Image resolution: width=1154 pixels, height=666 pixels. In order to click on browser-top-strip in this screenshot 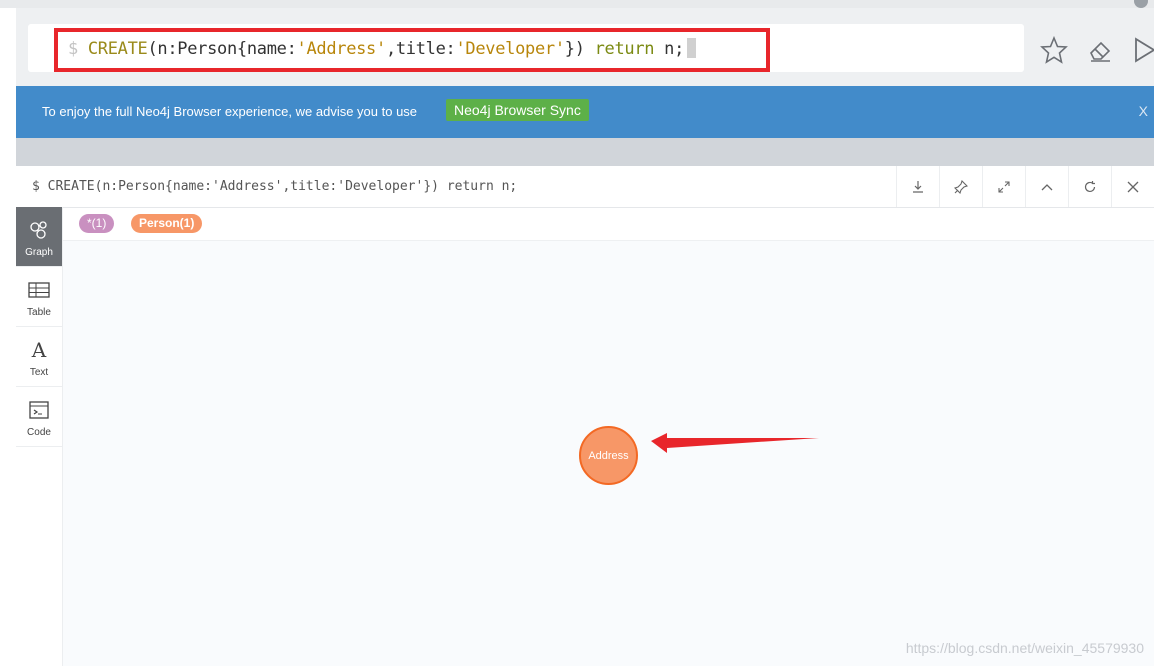, I will do `click(577, 4)`.